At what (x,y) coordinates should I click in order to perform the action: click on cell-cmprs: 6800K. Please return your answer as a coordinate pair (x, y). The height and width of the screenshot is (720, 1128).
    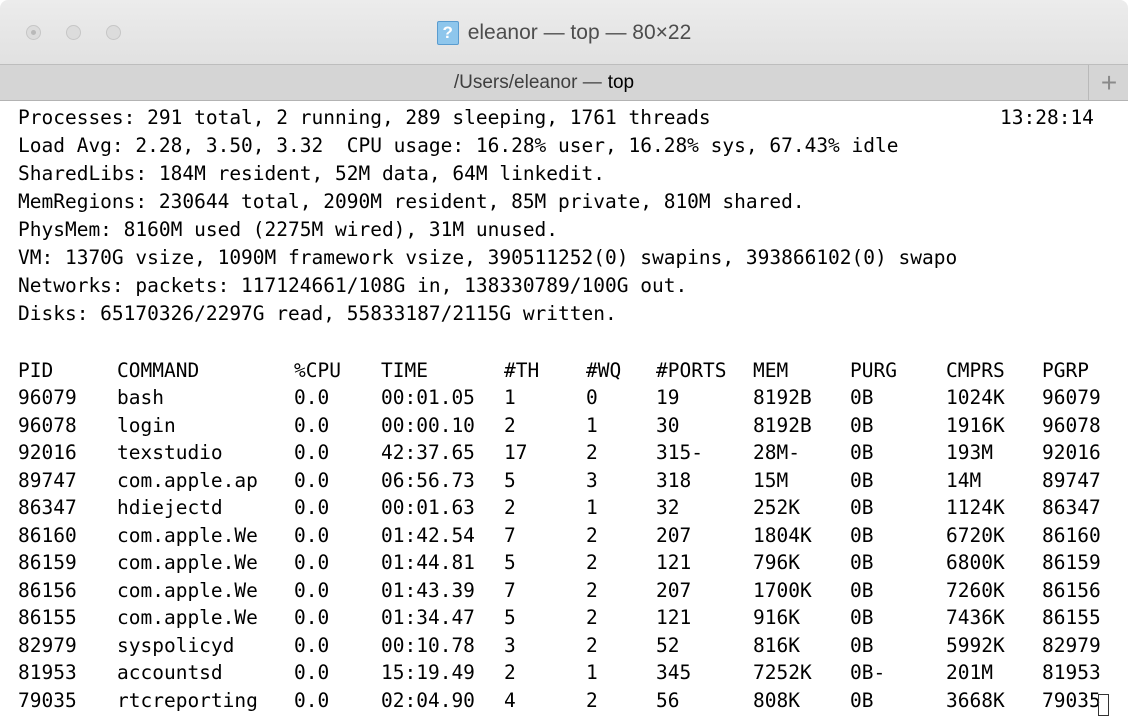
    Looking at the image, I should click on (975, 562).